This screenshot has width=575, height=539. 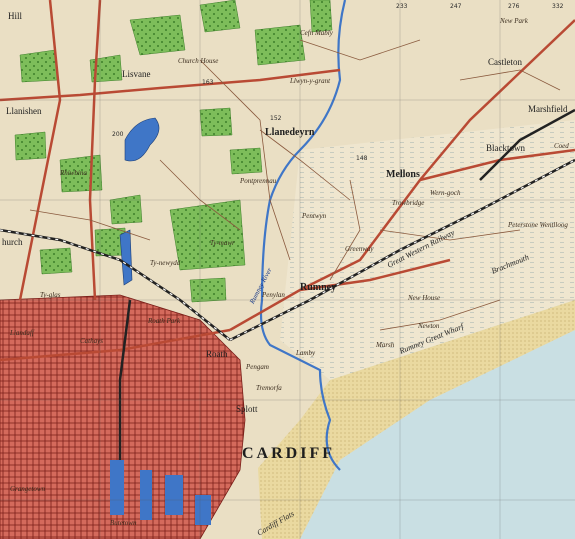 I want to click on label-llanedeyrn: Llanedeyrn, so click(x=290, y=132).